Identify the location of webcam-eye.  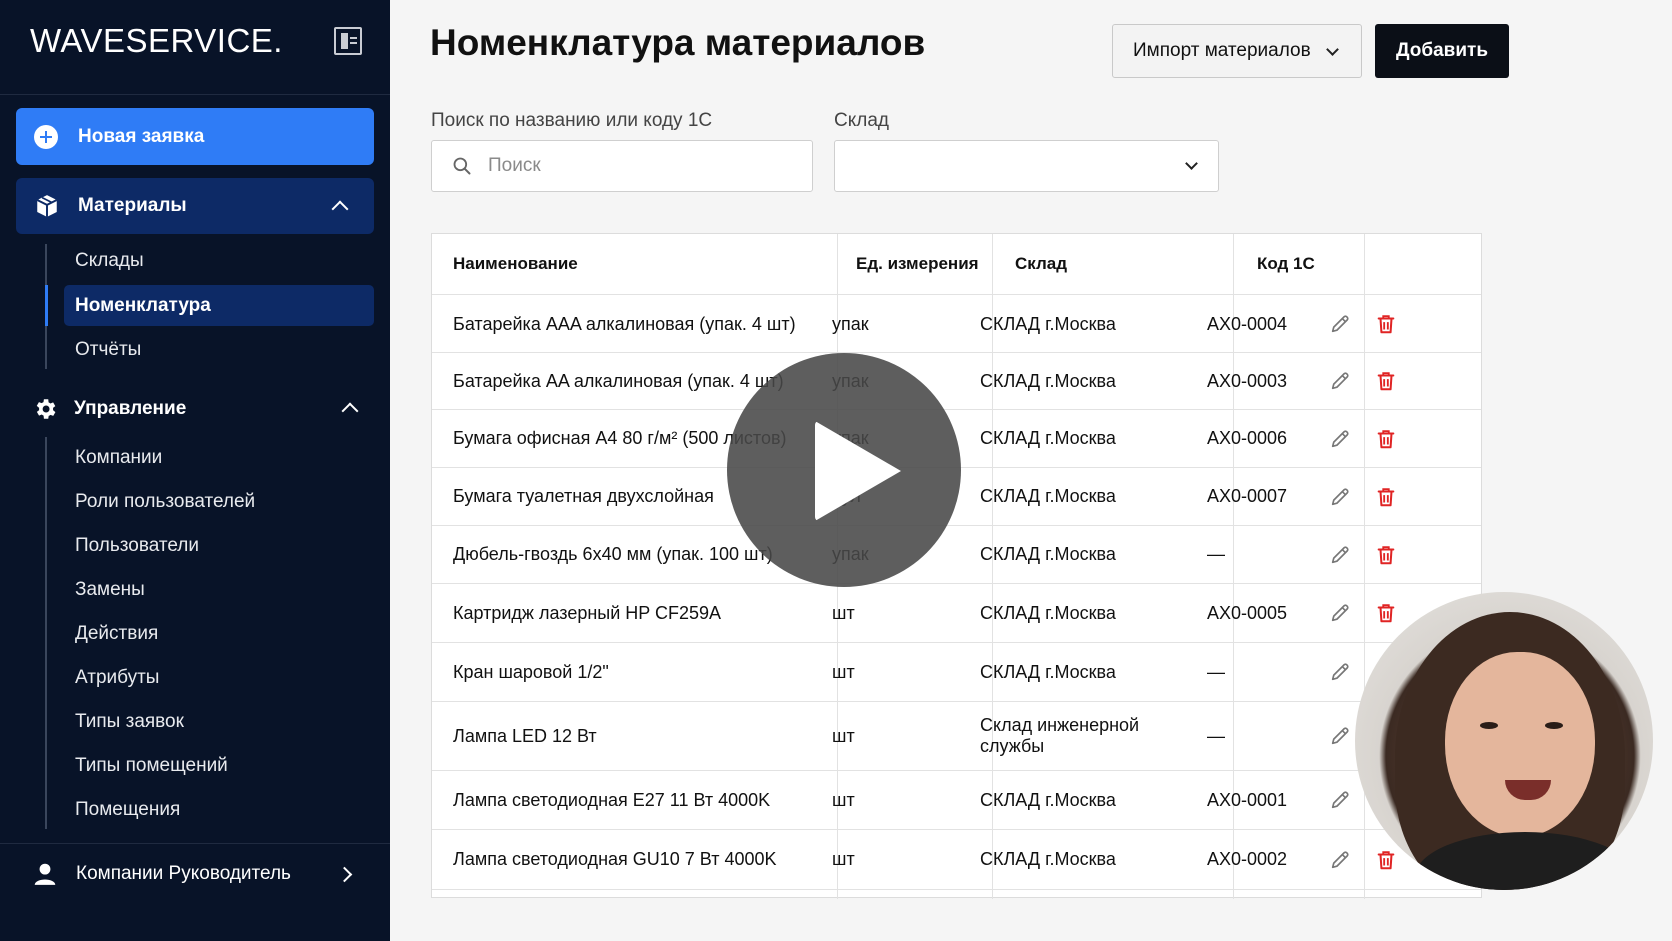
(1489, 725).